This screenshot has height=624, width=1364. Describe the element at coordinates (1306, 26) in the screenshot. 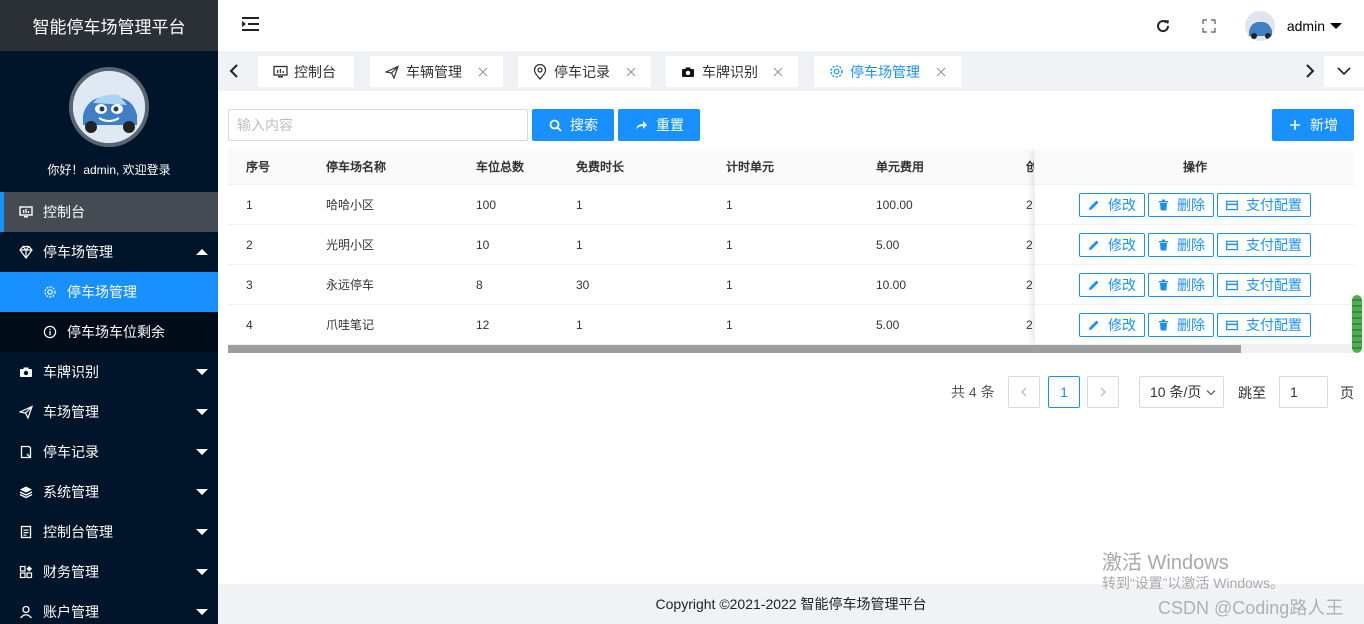

I see `username: admin` at that location.